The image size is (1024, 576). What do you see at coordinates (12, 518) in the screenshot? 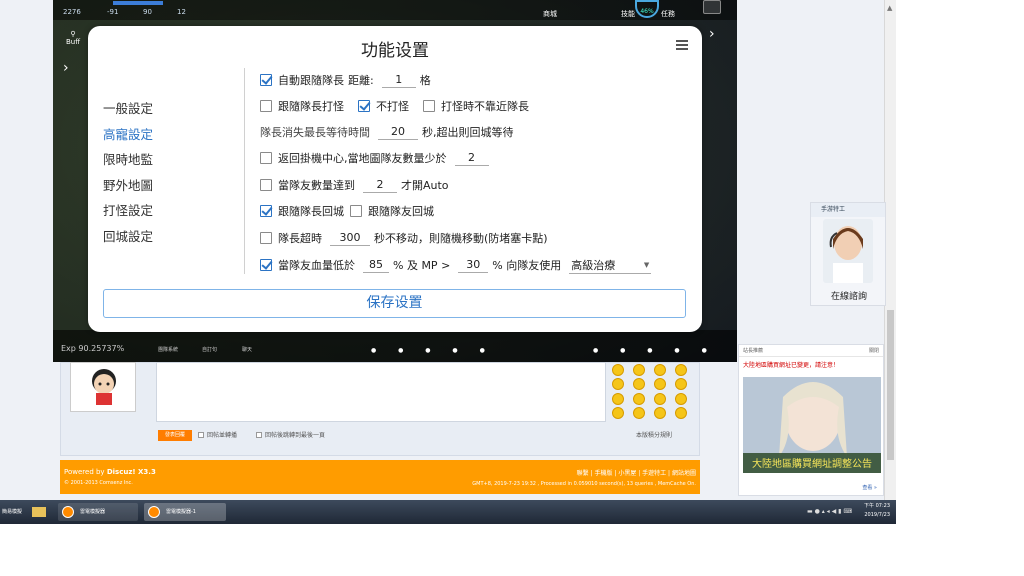
I see `taskbar-item: 簡易模擬器` at bounding box center [12, 518].